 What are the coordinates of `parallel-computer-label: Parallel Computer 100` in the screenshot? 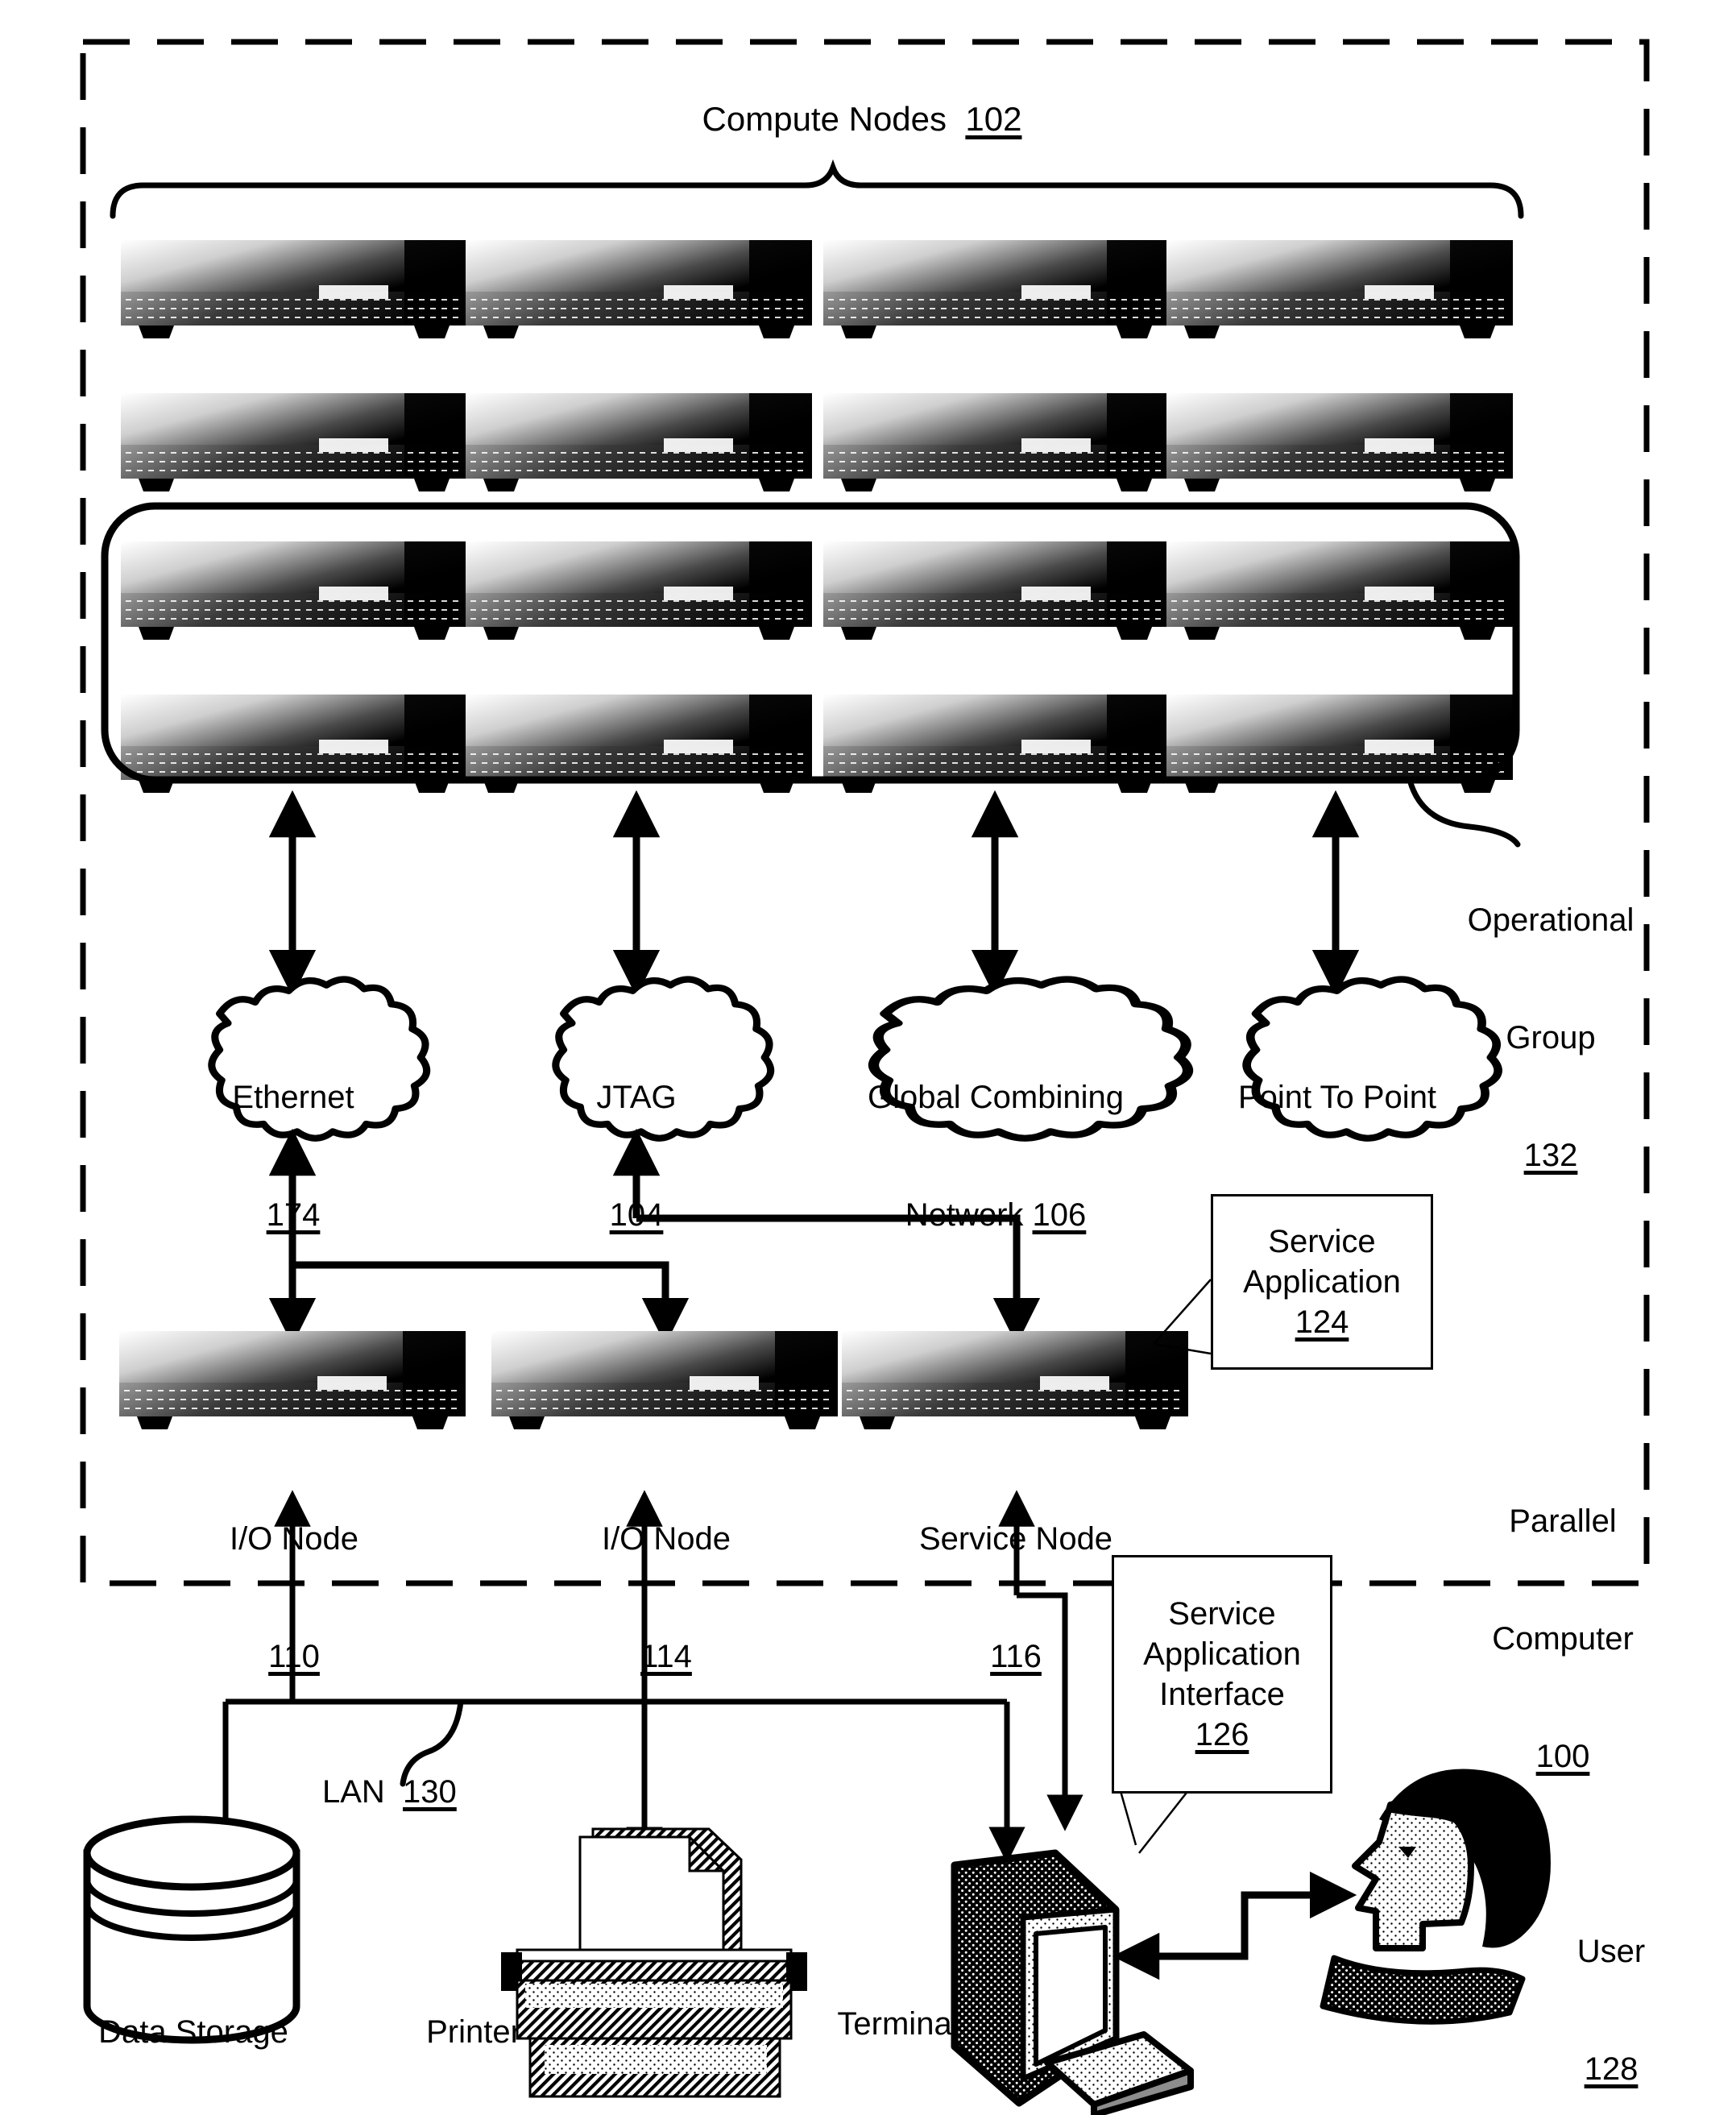 It's located at (1563, 1639).